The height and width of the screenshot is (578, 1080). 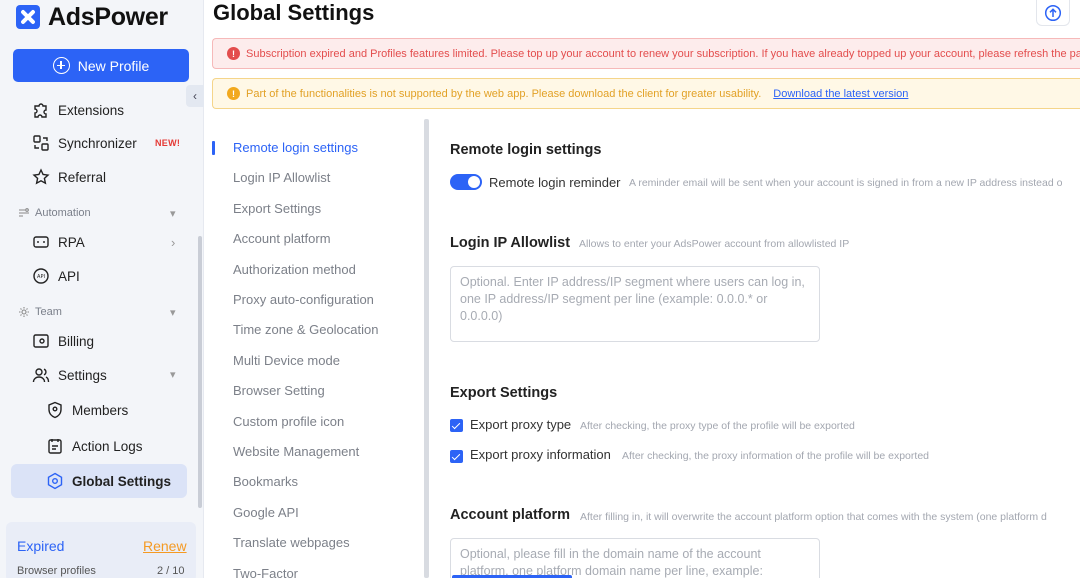 I want to click on upload-button, so click(x=1053, y=13).